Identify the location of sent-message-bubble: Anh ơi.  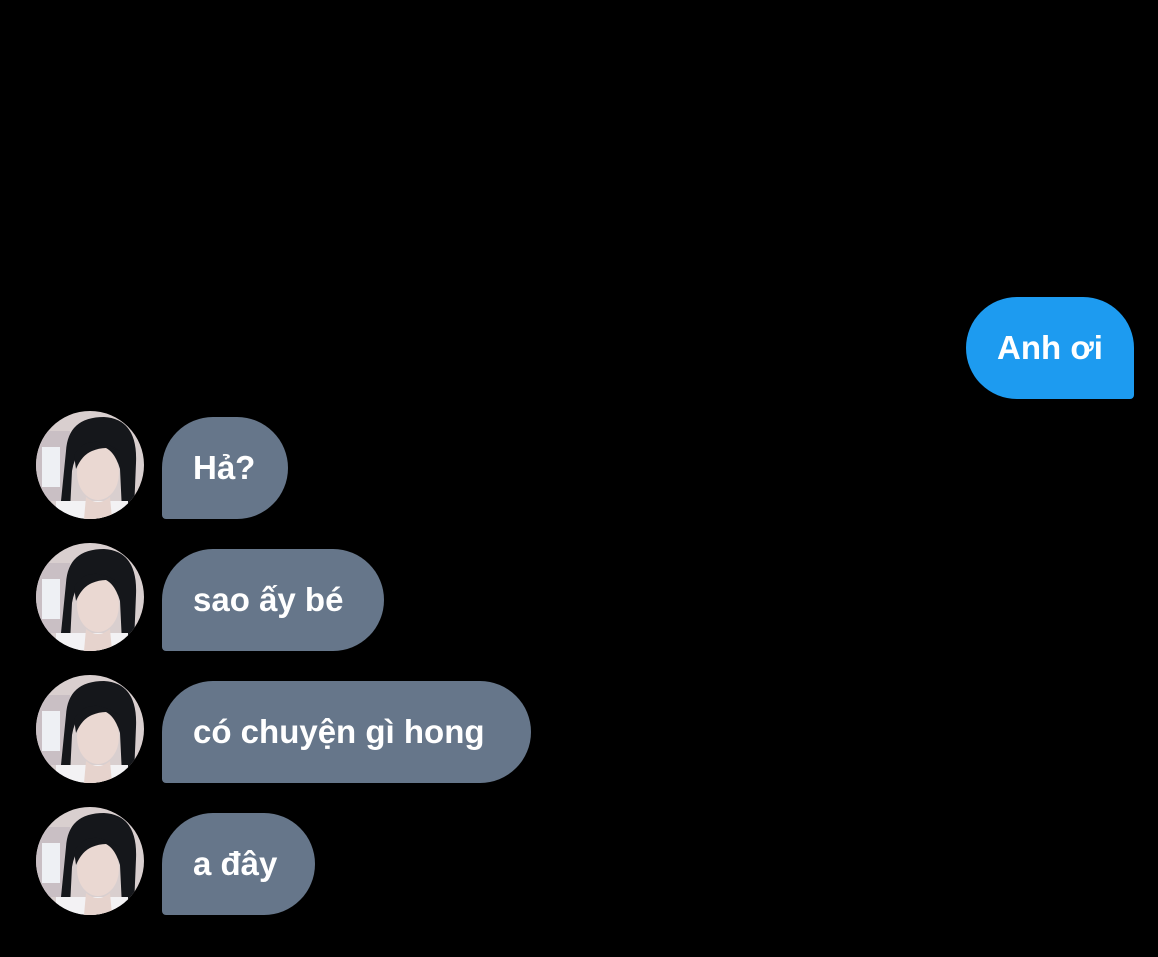
(1050, 348).